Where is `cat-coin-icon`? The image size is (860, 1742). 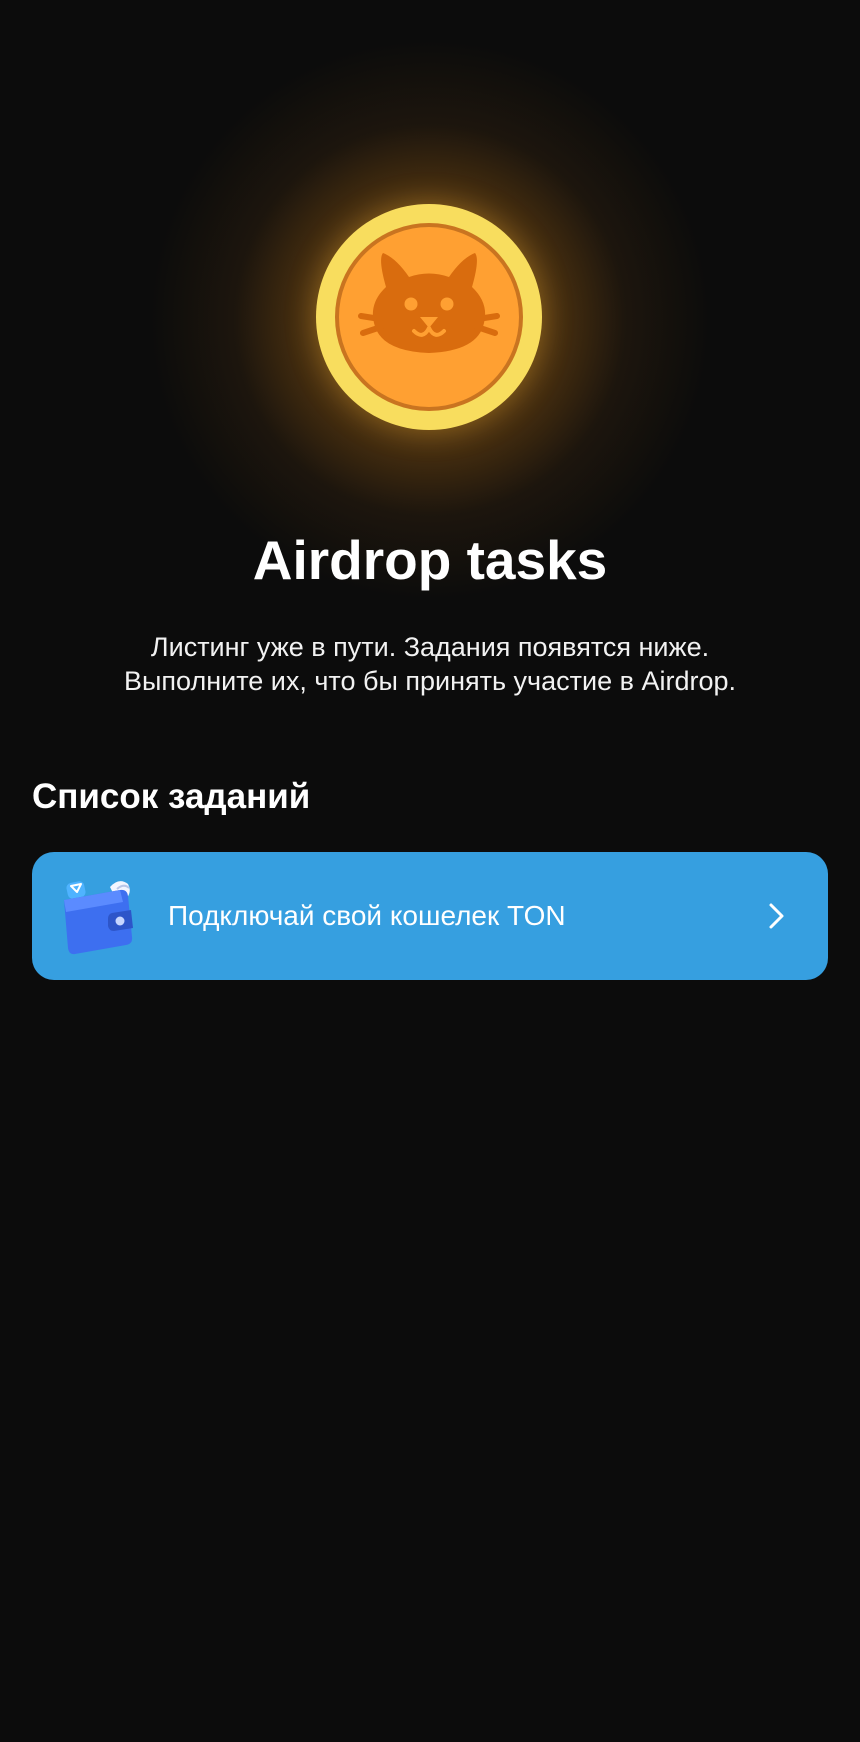
cat-coin-icon is located at coordinates (429, 317).